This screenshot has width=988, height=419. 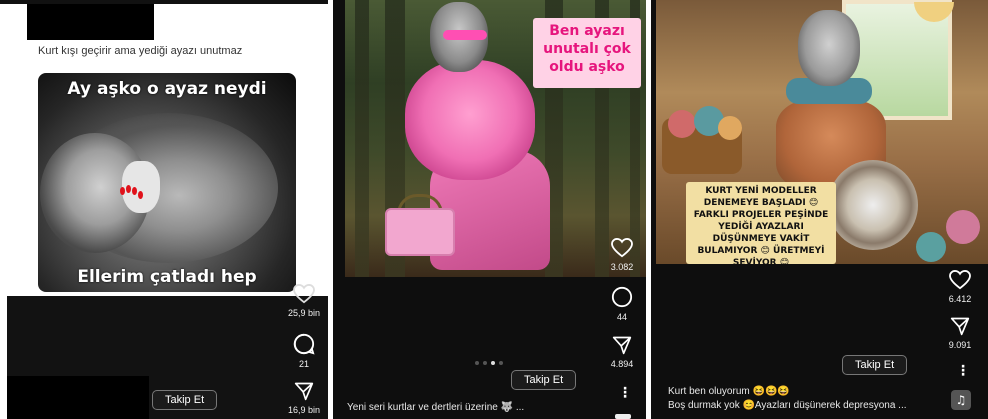 I want to click on red-nails-image, so click(x=133, y=197).